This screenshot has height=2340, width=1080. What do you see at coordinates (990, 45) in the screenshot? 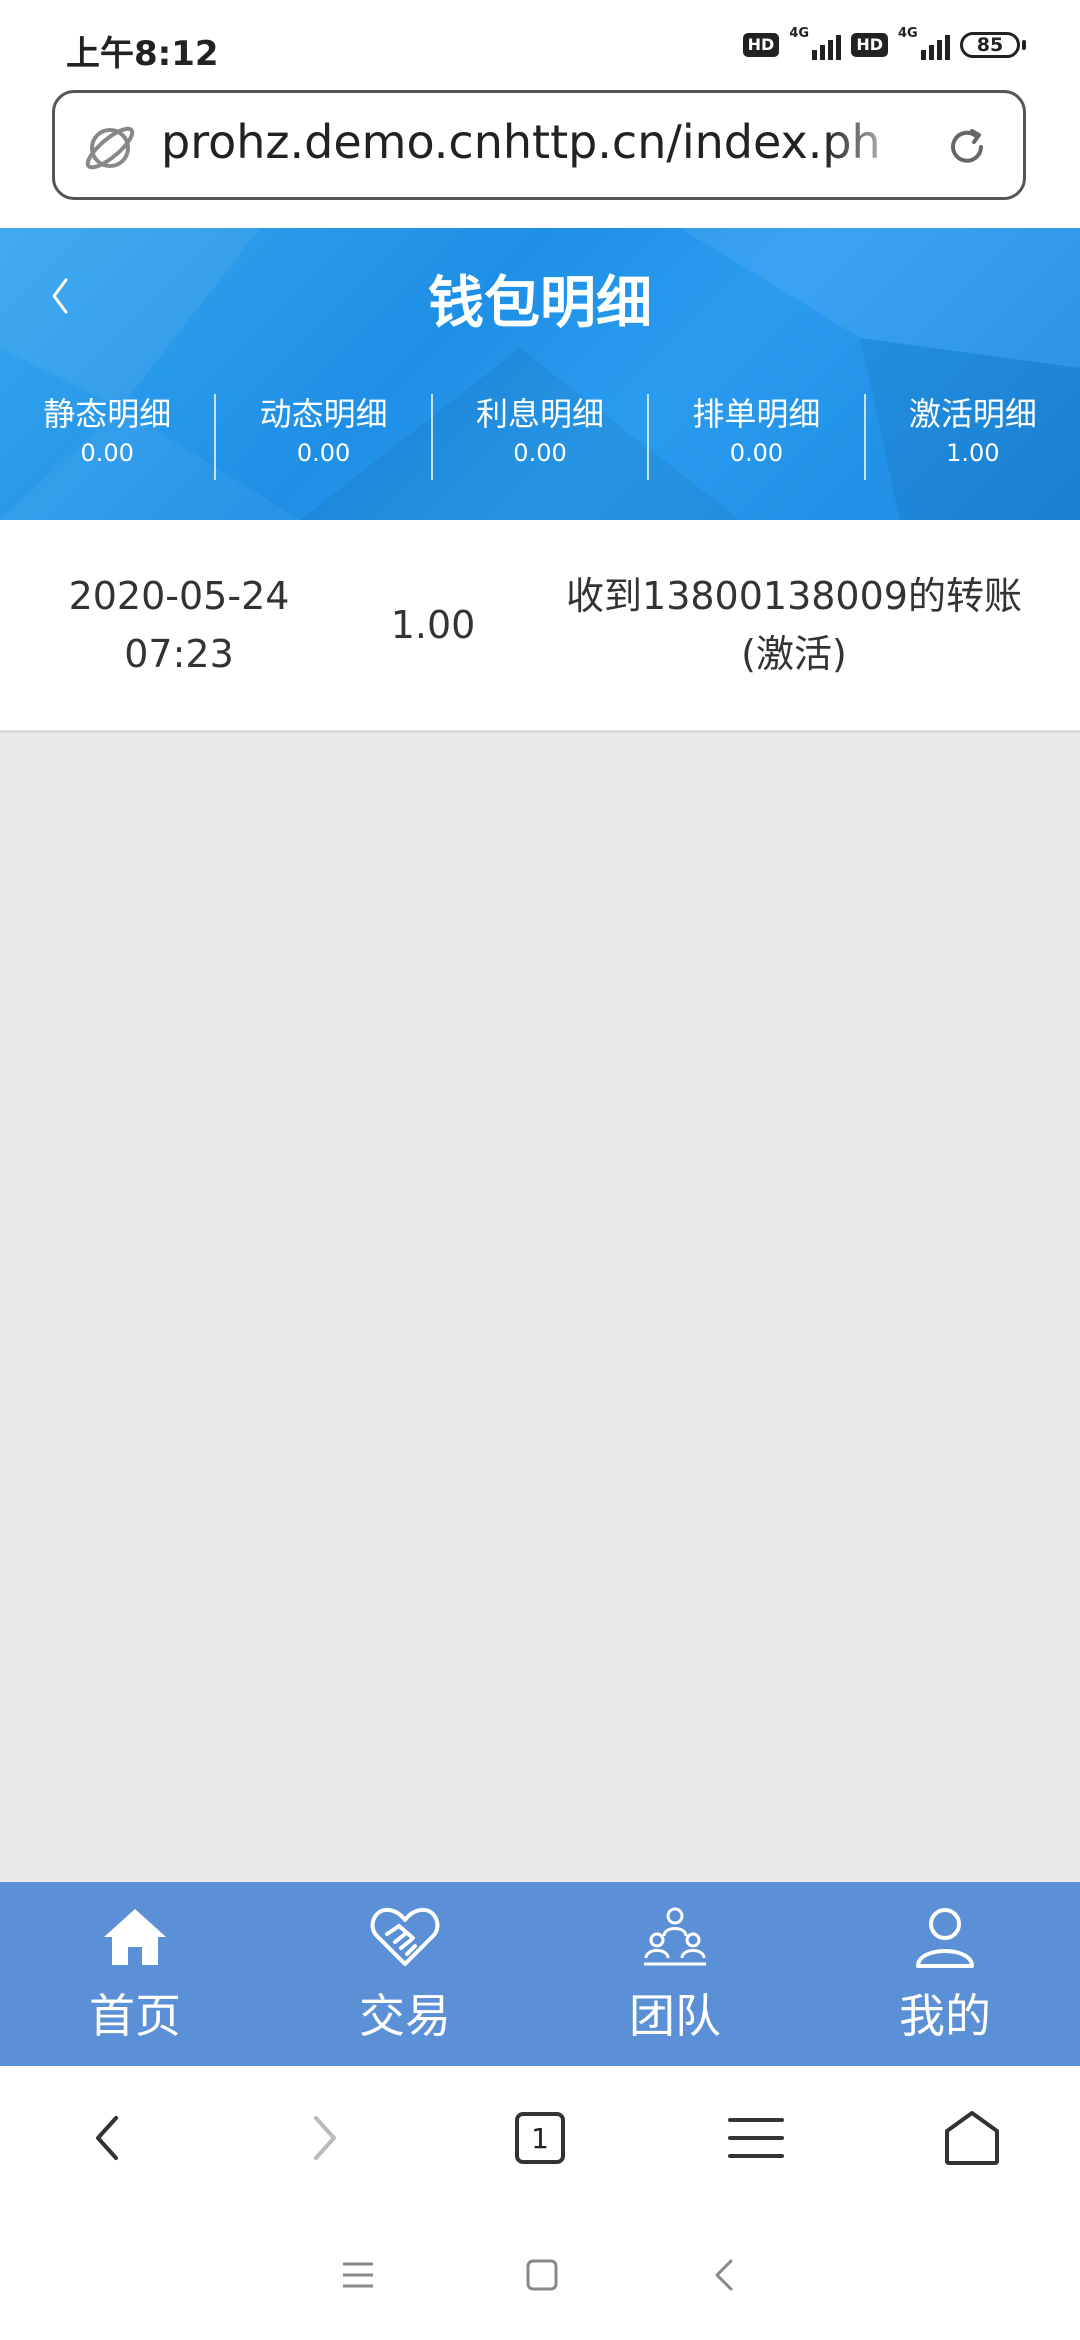
I see `battery-level: 85` at bounding box center [990, 45].